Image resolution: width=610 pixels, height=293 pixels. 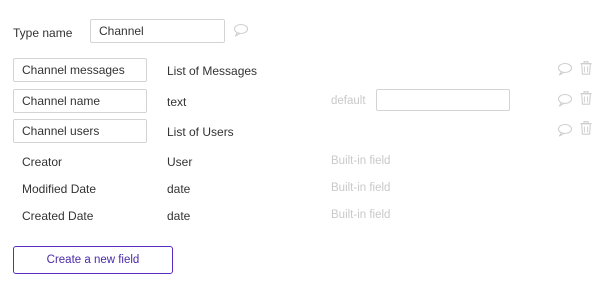 What do you see at coordinates (80, 101) in the screenshot?
I see `field-name-input: Channel name` at bounding box center [80, 101].